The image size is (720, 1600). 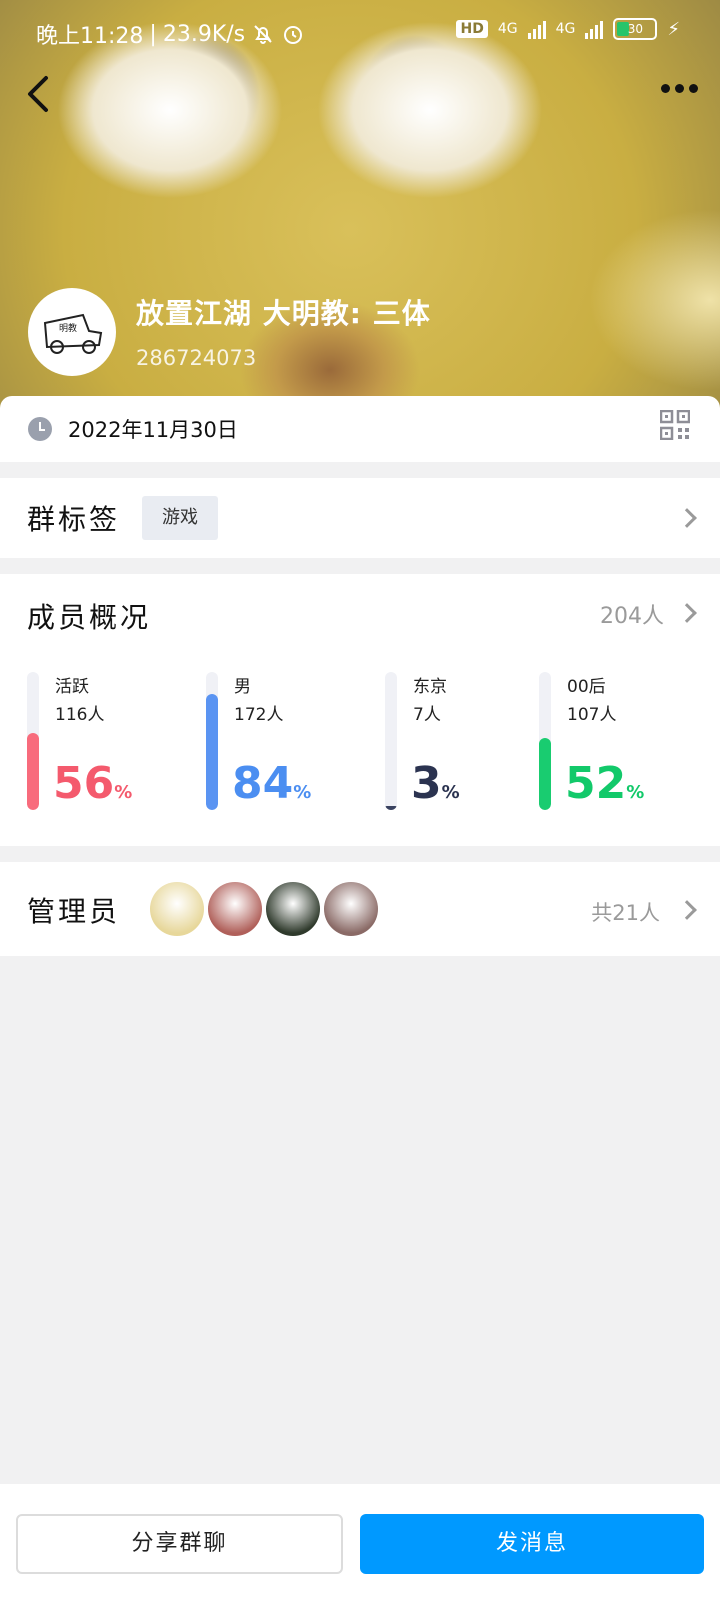 What do you see at coordinates (74, 911) in the screenshot?
I see `admins-title: 管理员` at bounding box center [74, 911].